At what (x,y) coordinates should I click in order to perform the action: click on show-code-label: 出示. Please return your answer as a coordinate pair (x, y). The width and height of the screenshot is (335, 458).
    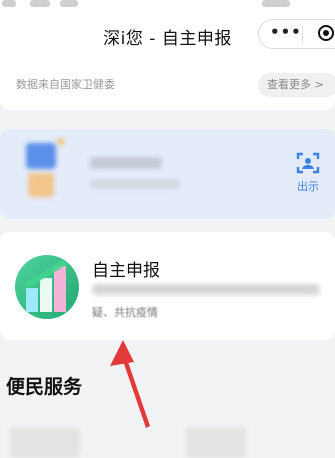
    Looking at the image, I should click on (308, 186).